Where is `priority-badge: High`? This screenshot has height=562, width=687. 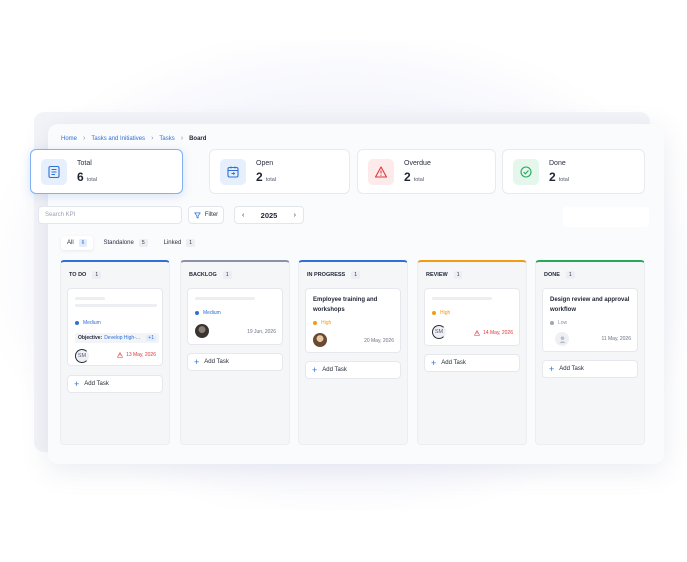 priority-badge: High is located at coordinates (322, 323).